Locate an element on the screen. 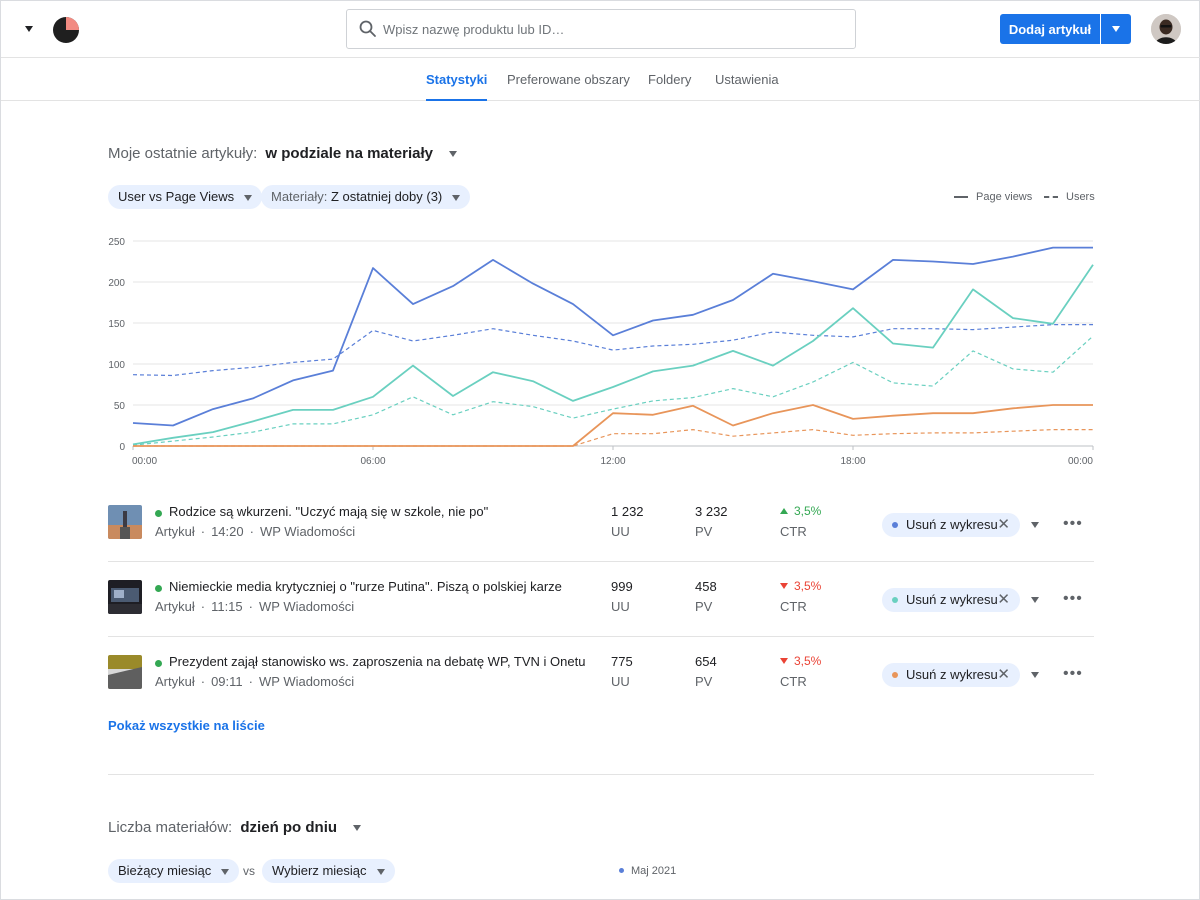 The image size is (1200, 900). grouping-select: w podziale na materiały is located at coordinates (349, 153).